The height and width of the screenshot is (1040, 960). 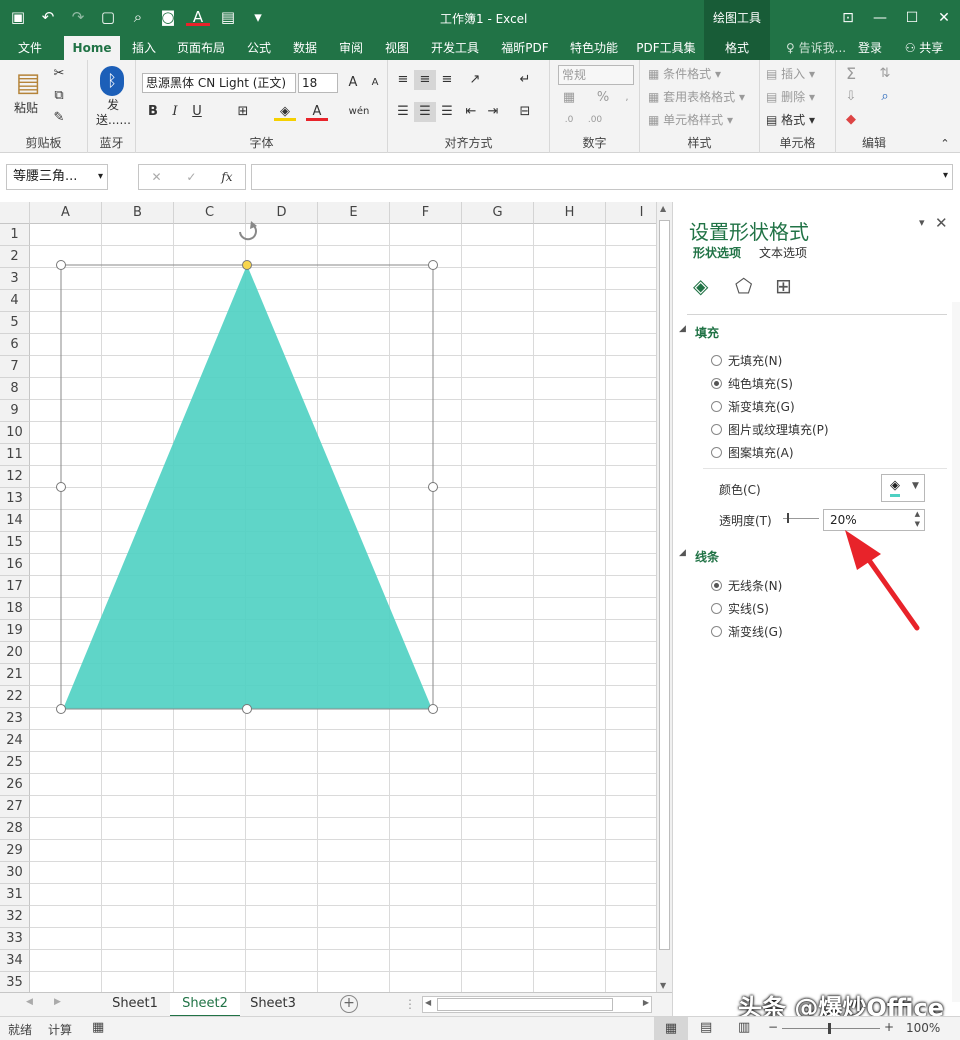 What do you see at coordinates (525, 48) in the screenshot?
I see `tab-foxit-pdf: 福昕PDF` at bounding box center [525, 48].